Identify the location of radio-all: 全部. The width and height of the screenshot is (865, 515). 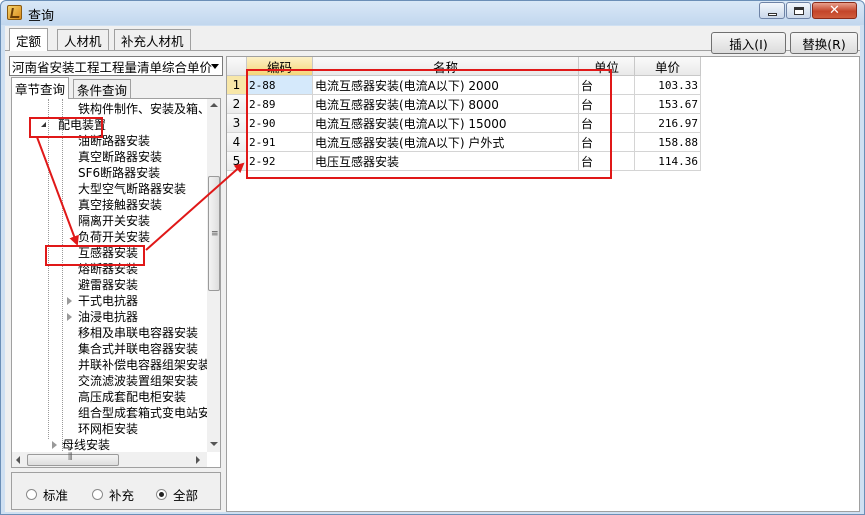
(177, 494).